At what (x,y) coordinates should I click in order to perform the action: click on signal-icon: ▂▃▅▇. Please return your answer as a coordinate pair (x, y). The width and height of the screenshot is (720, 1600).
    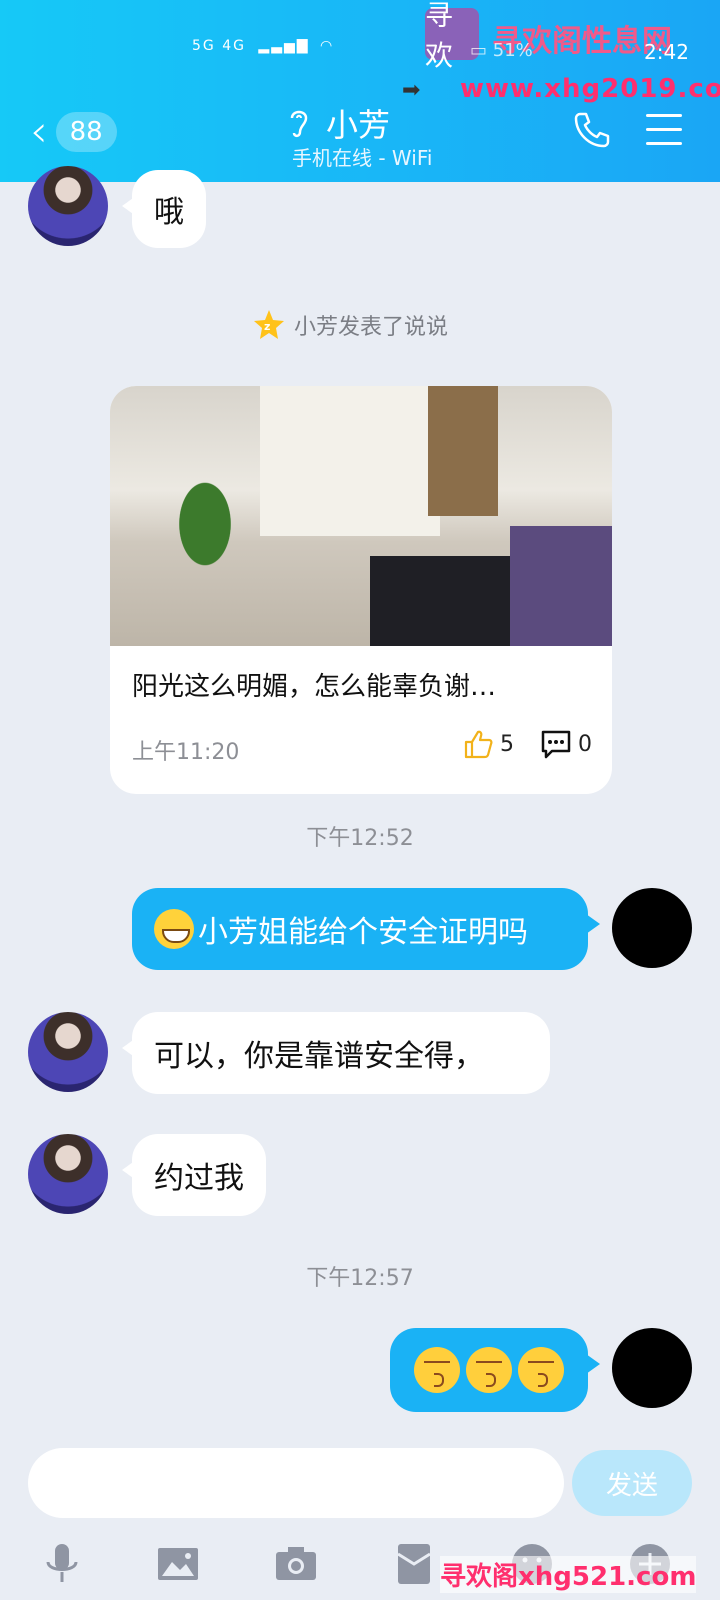
    Looking at the image, I should click on (284, 46).